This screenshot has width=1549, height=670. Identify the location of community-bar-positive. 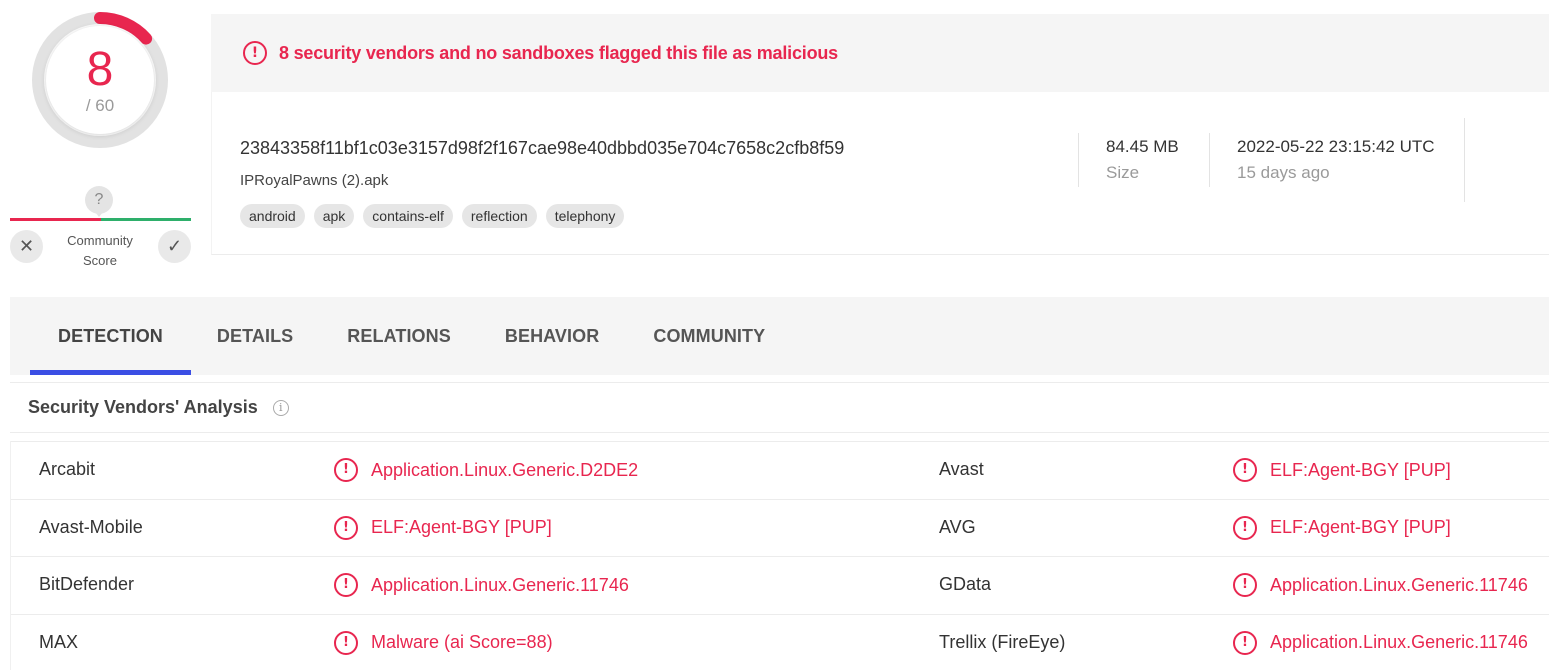
(146, 219).